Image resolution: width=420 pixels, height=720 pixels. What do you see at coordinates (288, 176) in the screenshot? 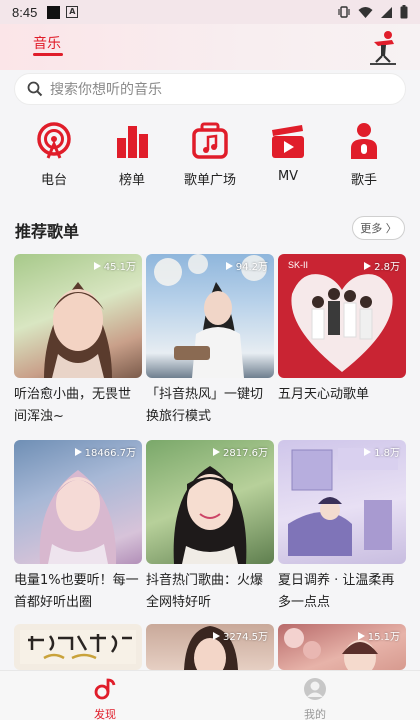
I see `category-label: MV` at bounding box center [288, 176].